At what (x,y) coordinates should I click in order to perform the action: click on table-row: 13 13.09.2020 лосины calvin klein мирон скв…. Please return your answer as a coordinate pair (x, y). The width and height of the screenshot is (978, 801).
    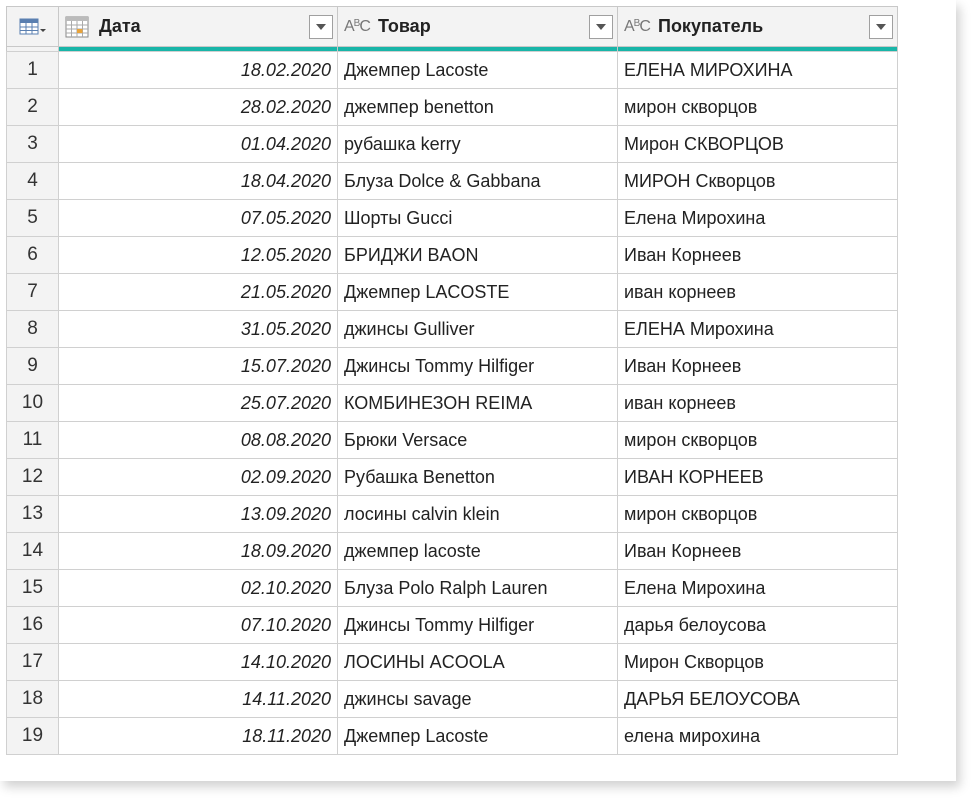
    Looking at the image, I should click on (452, 514).